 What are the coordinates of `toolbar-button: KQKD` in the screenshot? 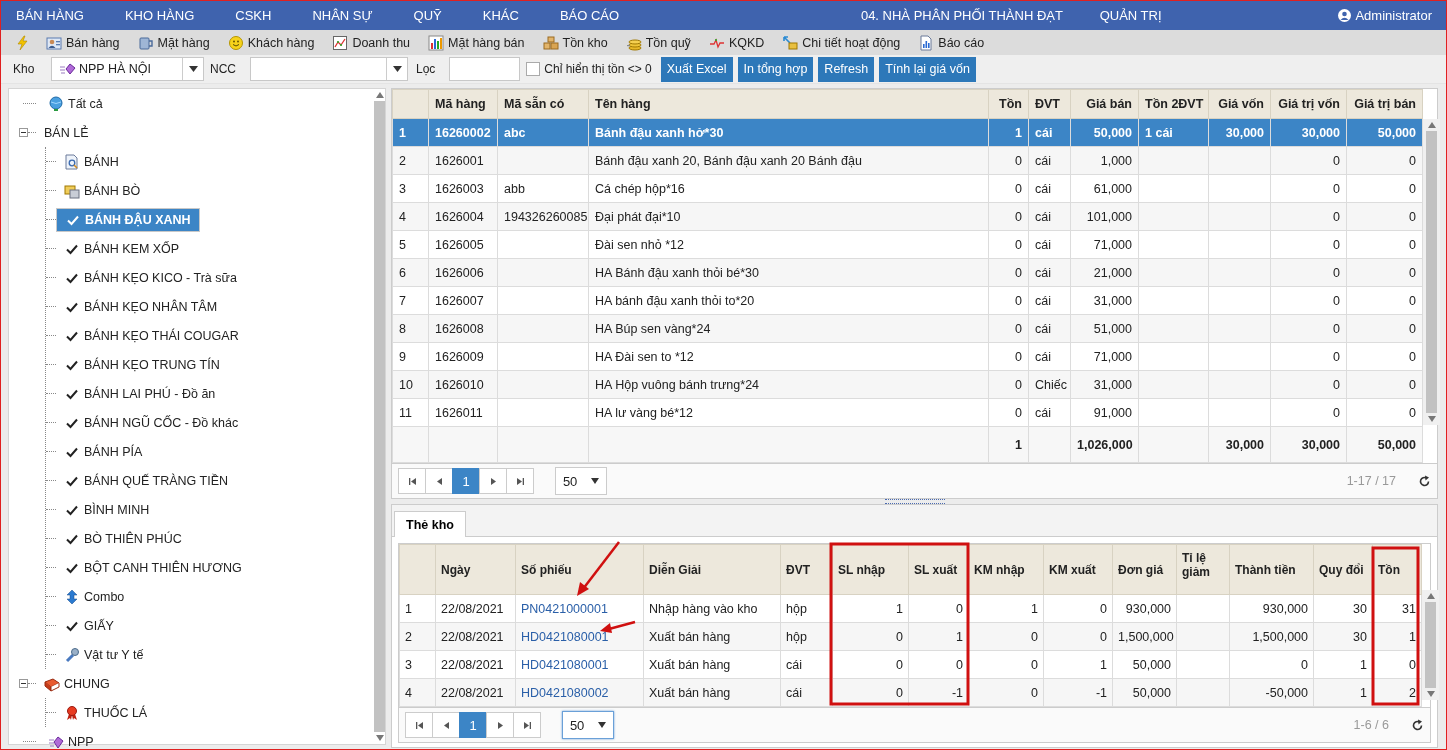 It's located at (736, 42).